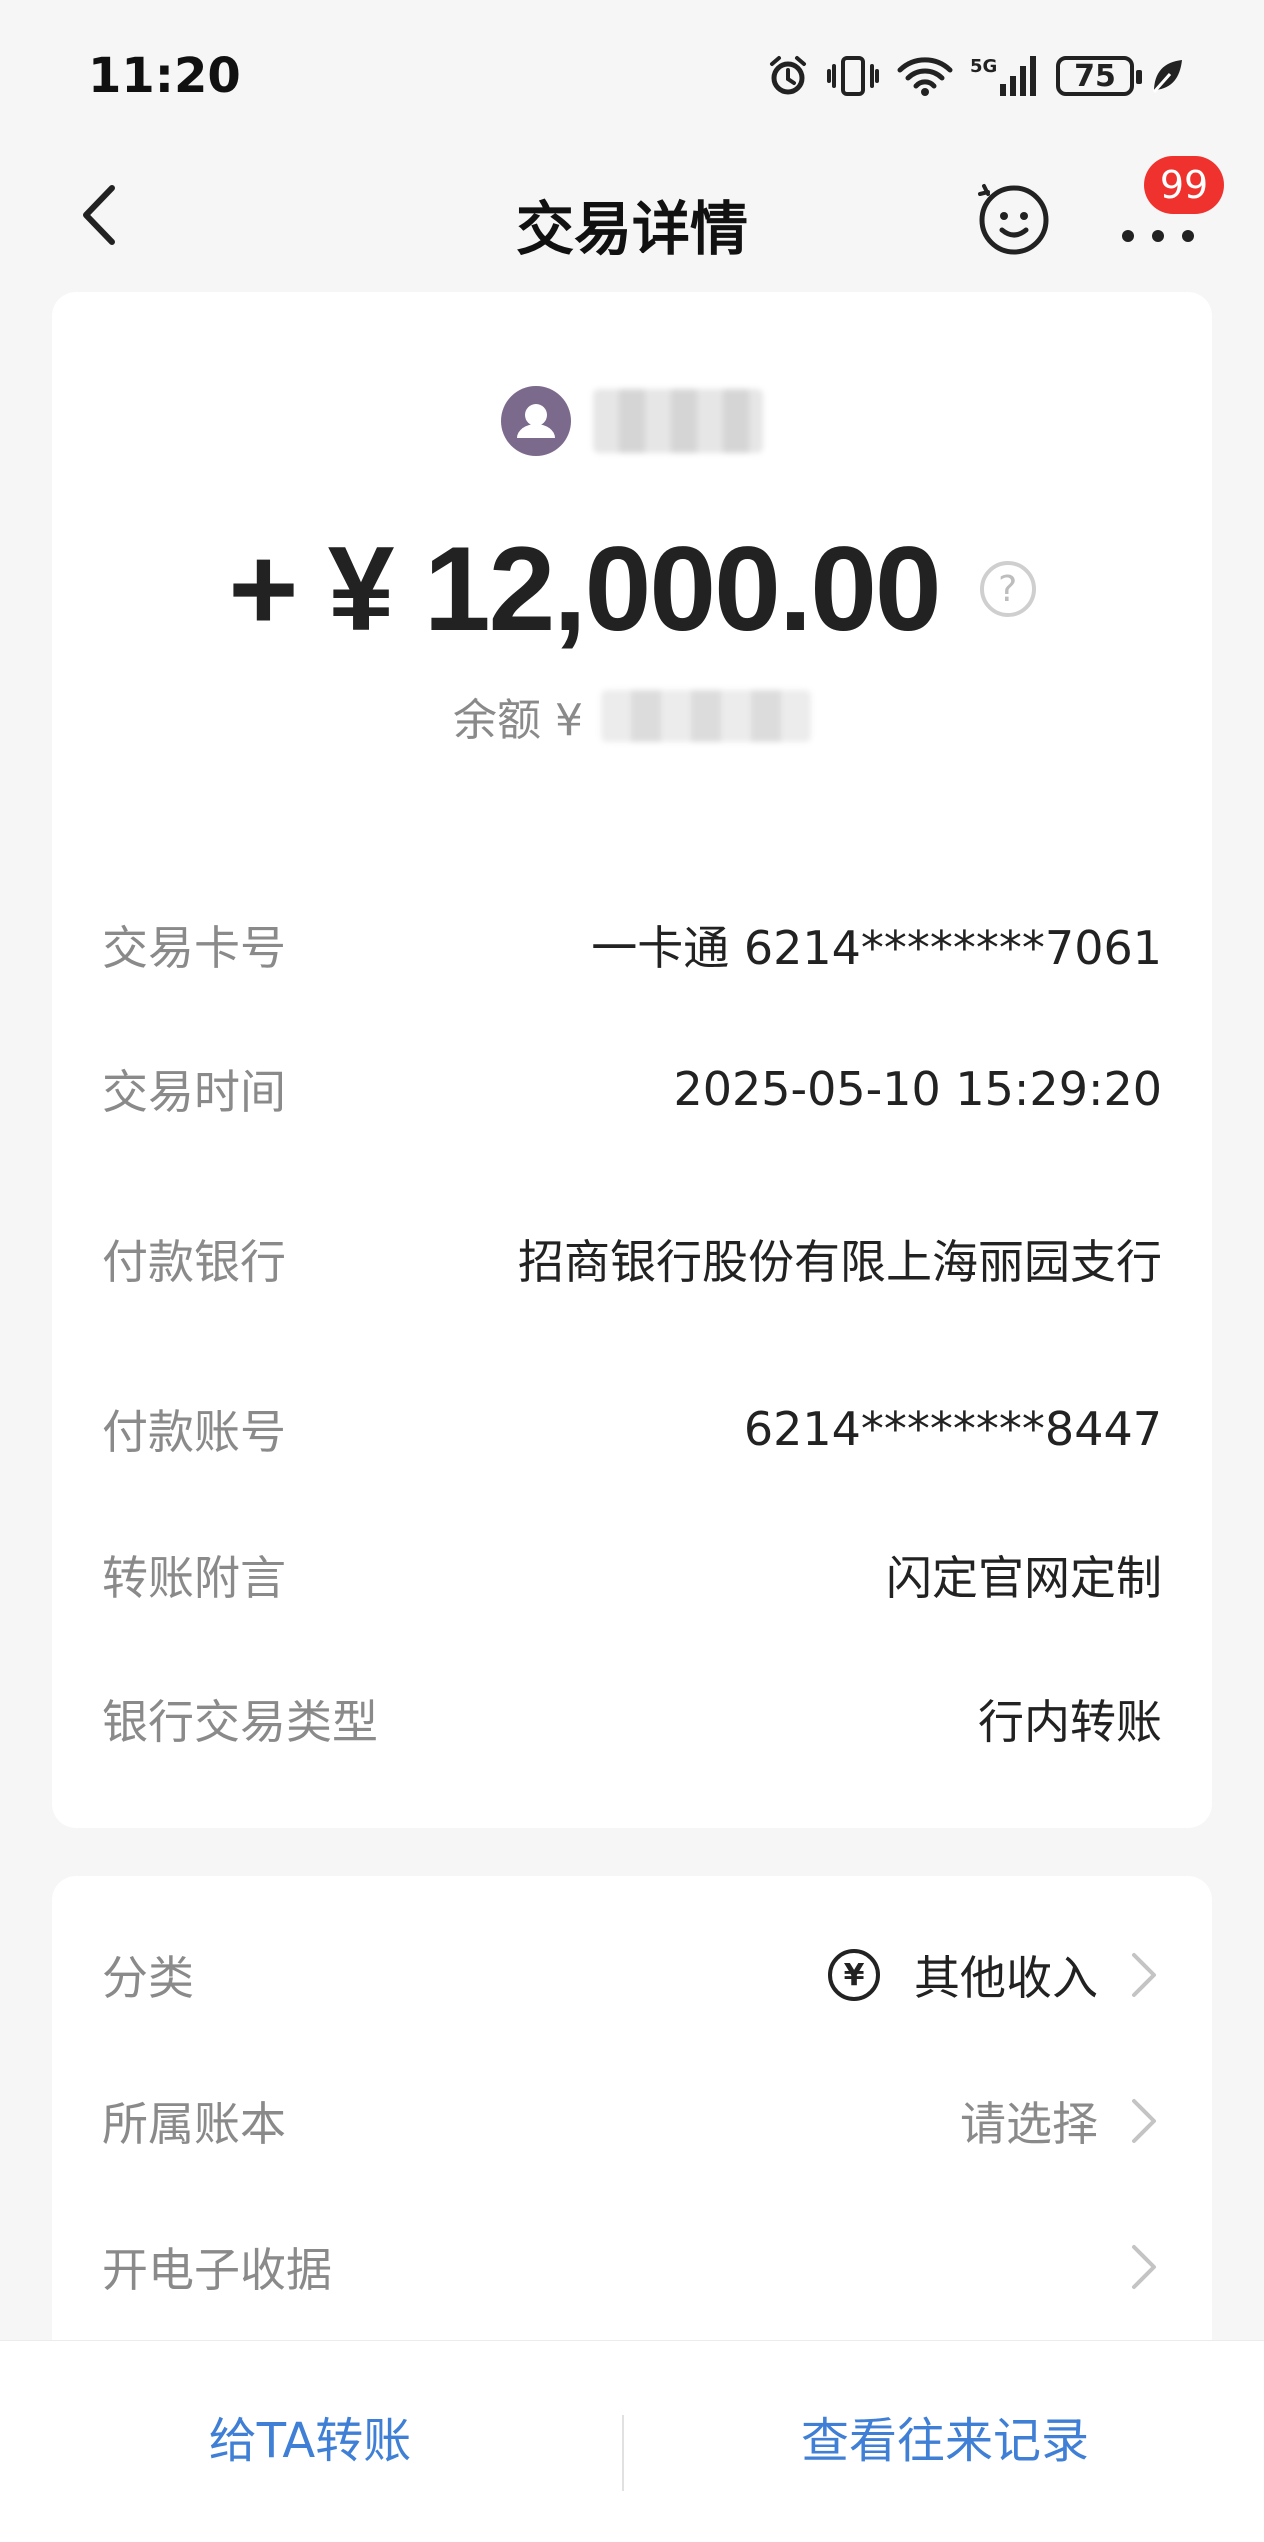 This screenshot has width=1264, height=2542. Describe the element at coordinates (983, 66) in the screenshot. I see `svg-text: 5G` at that location.